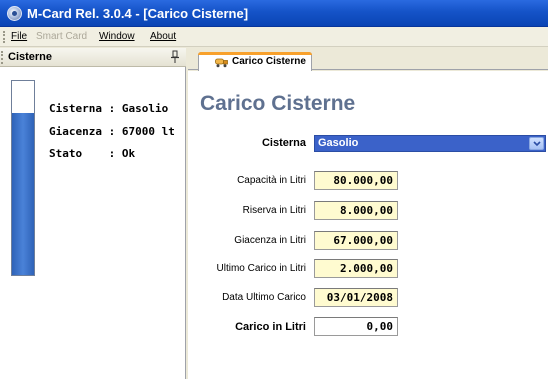 The image size is (548, 379). Describe the element at coordinates (221, 62) in the screenshot. I see `tank-truck-icon` at that location.